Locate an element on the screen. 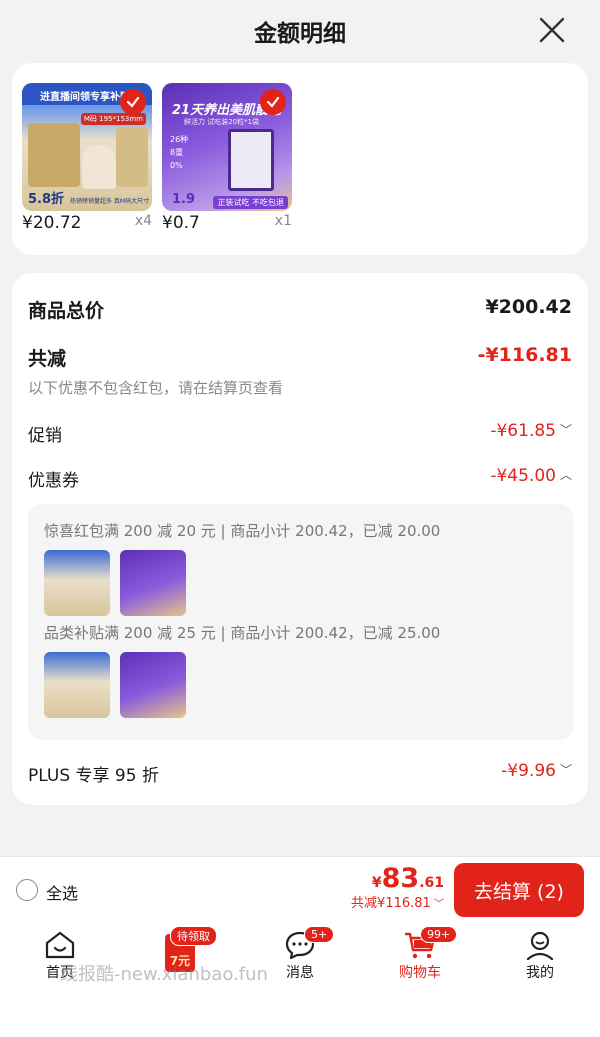  coupon-detail: 品类补贴满 200 减 25 元 | 商品小计 200.42，已减 25.00 is located at coordinates (242, 633).